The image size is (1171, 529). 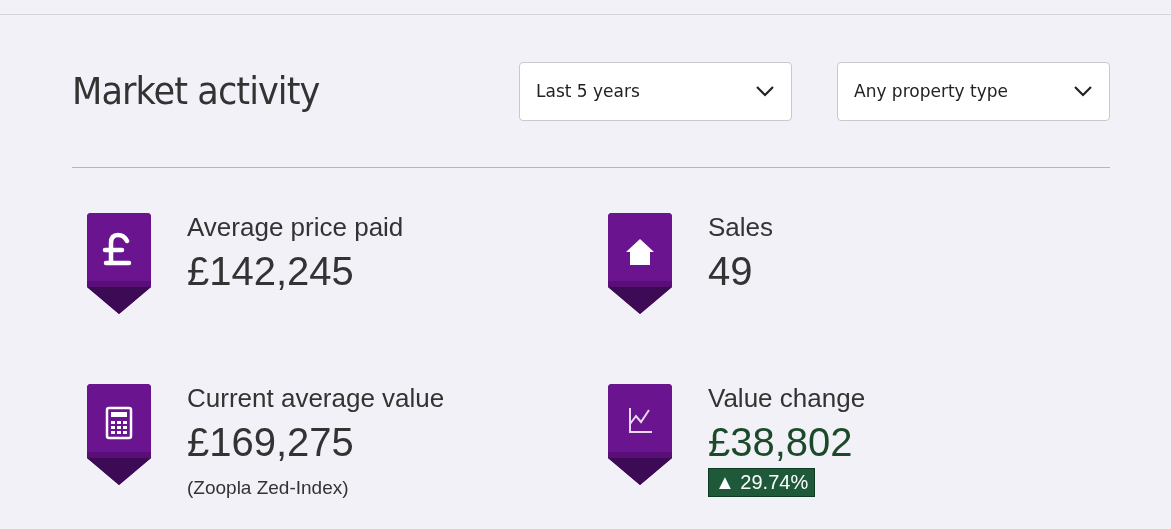 What do you see at coordinates (271, 442) in the screenshot?
I see `stat-value: £169,275` at bounding box center [271, 442].